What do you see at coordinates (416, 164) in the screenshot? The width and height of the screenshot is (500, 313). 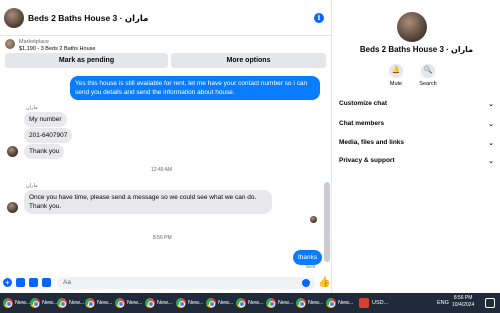 I see `privacy-support-row: Privacy & support ⌄` at bounding box center [416, 164].